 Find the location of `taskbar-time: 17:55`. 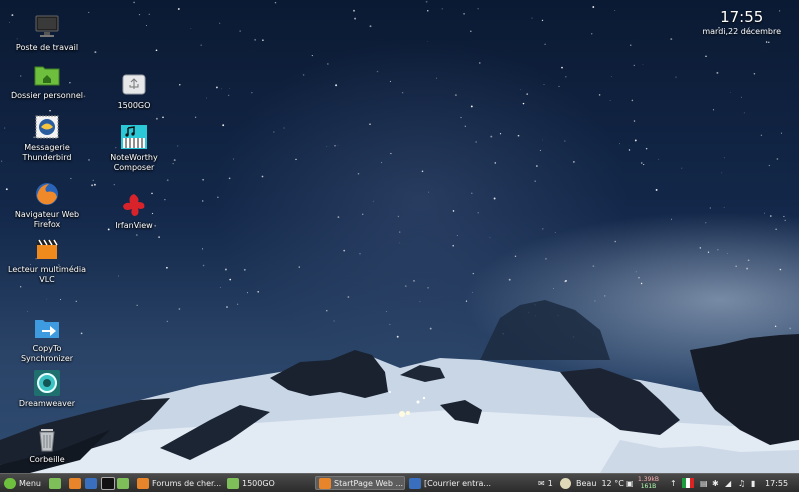

taskbar-time: 17:55 is located at coordinates (777, 483).